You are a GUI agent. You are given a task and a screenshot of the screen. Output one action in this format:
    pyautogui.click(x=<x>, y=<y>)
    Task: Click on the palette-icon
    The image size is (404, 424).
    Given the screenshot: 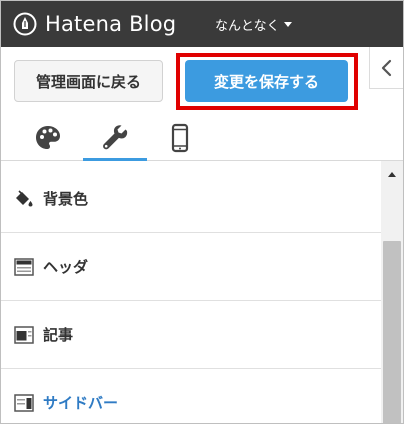 What is the action you would take?
    pyautogui.click(x=48, y=137)
    